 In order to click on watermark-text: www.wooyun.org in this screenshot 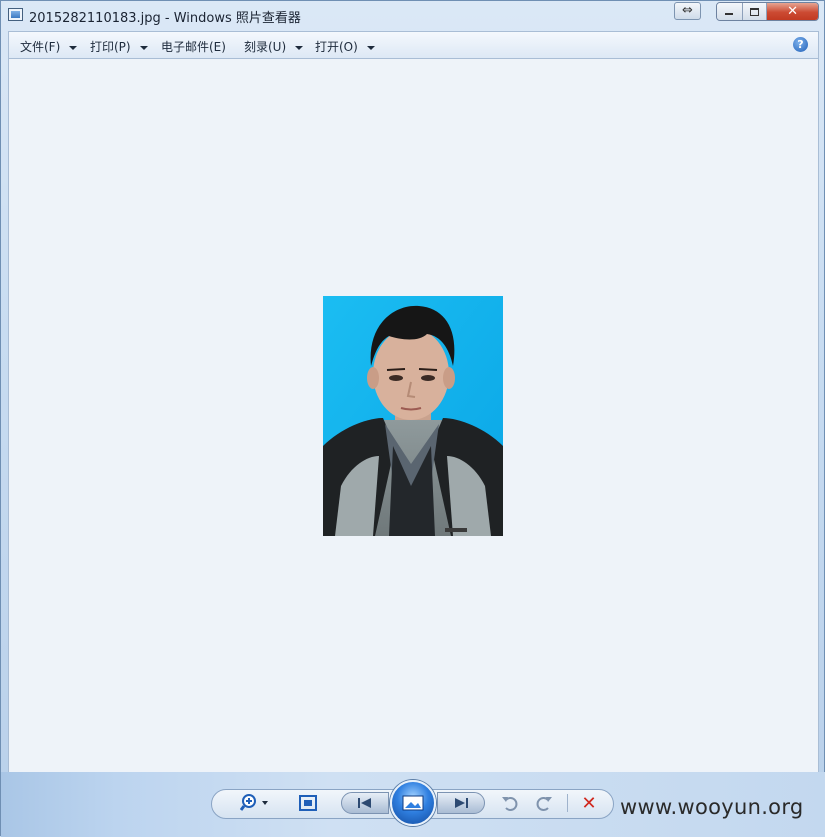, I will do `click(712, 807)`.